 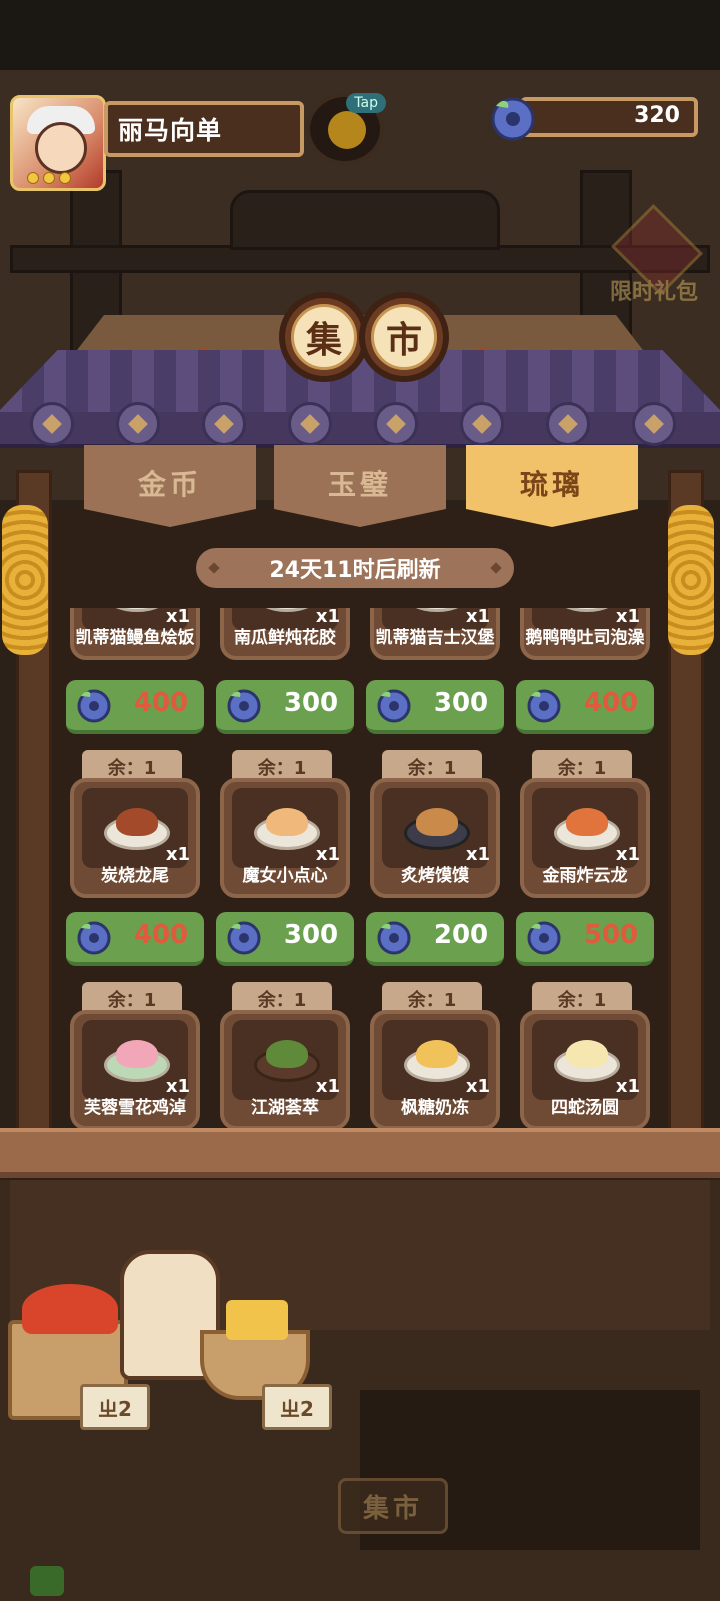 What do you see at coordinates (435, 638) in the screenshot?
I see `item-name: 凯蒂猫吉士汉堡` at bounding box center [435, 638].